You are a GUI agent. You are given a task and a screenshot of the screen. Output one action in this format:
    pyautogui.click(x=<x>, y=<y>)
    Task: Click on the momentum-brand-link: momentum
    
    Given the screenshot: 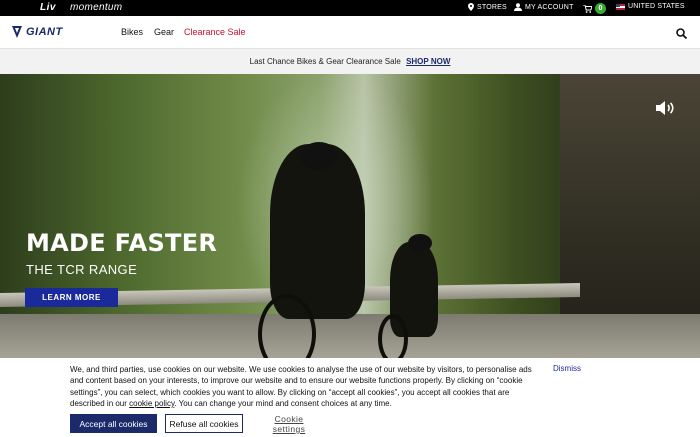 What is the action you would take?
    pyautogui.click(x=96, y=7)
    